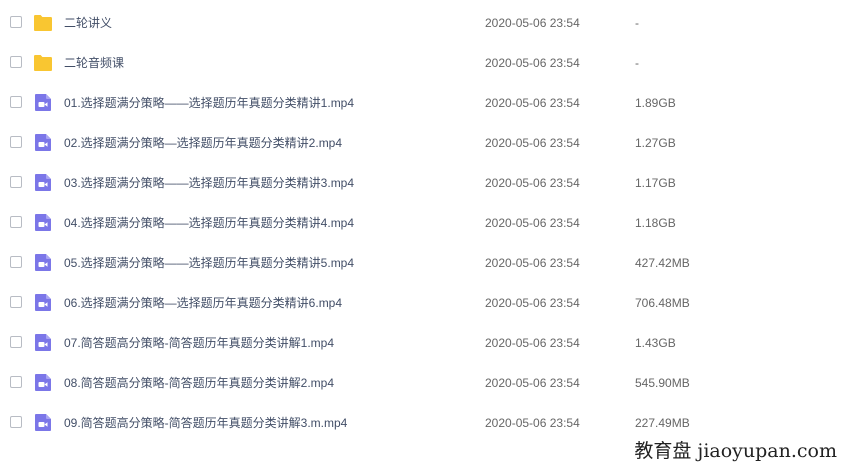 The height and width of the screenshot is (469, 847). I want to click on file-name: 二轮讲义, so click(88, 23).